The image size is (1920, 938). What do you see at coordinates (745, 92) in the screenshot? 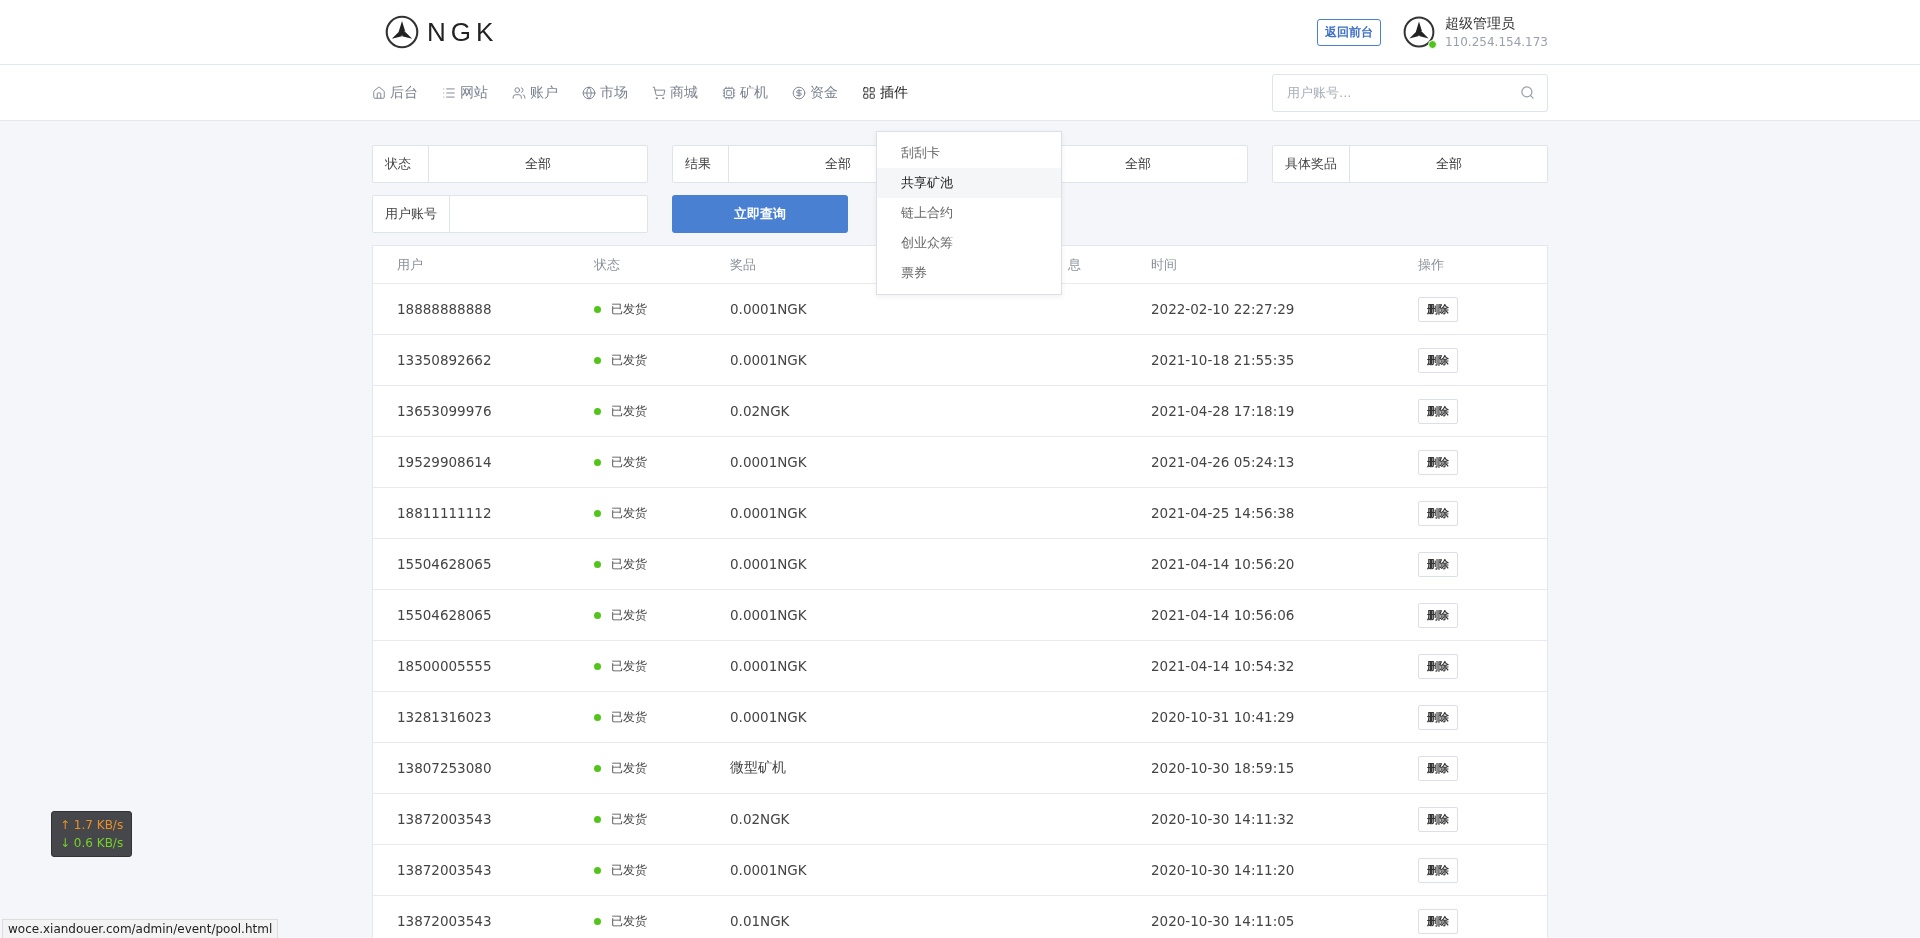
I see `nav-item: 矿机` at bounding box center [745, 92].